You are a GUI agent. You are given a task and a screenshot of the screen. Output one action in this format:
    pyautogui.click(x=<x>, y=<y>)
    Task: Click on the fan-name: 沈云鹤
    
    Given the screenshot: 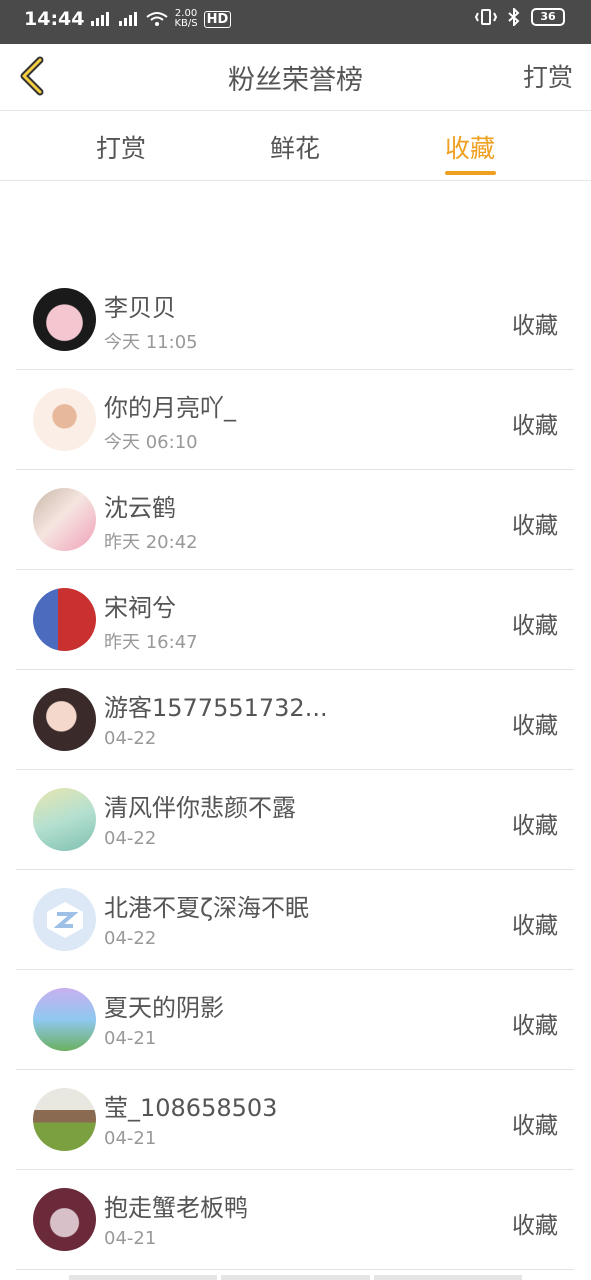 What is the action you would take?
    pyautogui.click(x=140, y=508)
    